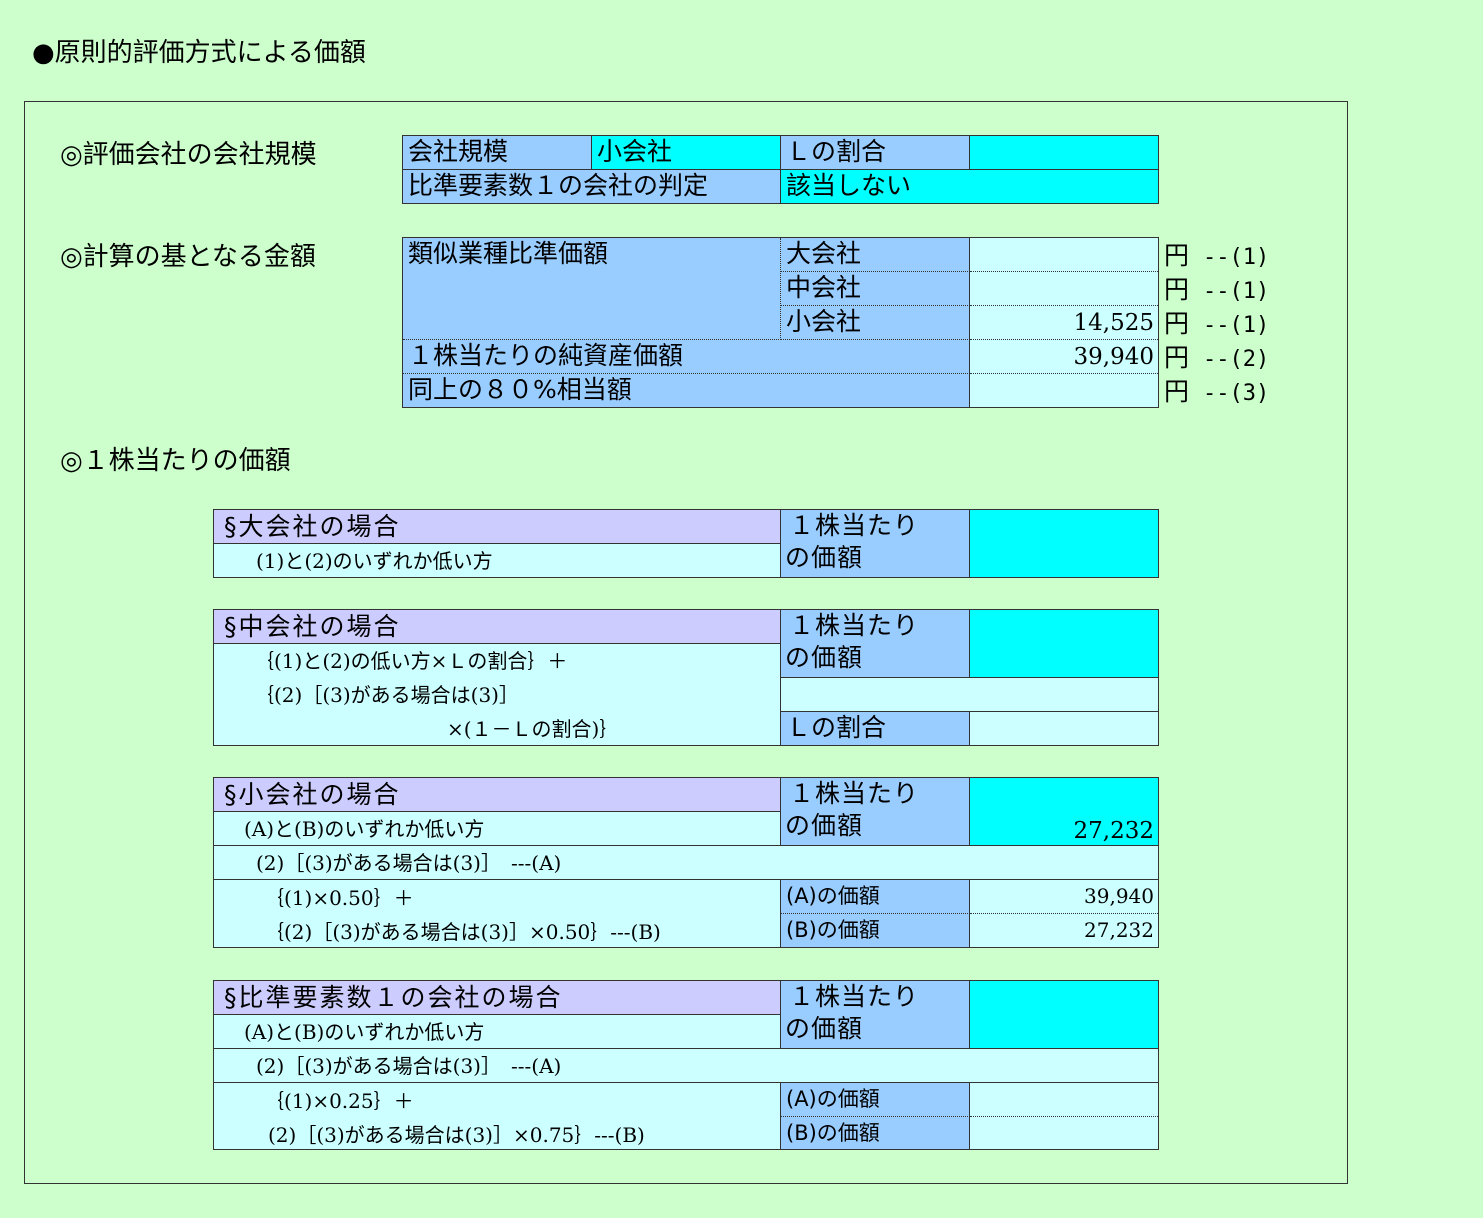  Describe the element at coordinates (875, 255) in the screenshot. I see `large-company-label: 大会社` at that location.